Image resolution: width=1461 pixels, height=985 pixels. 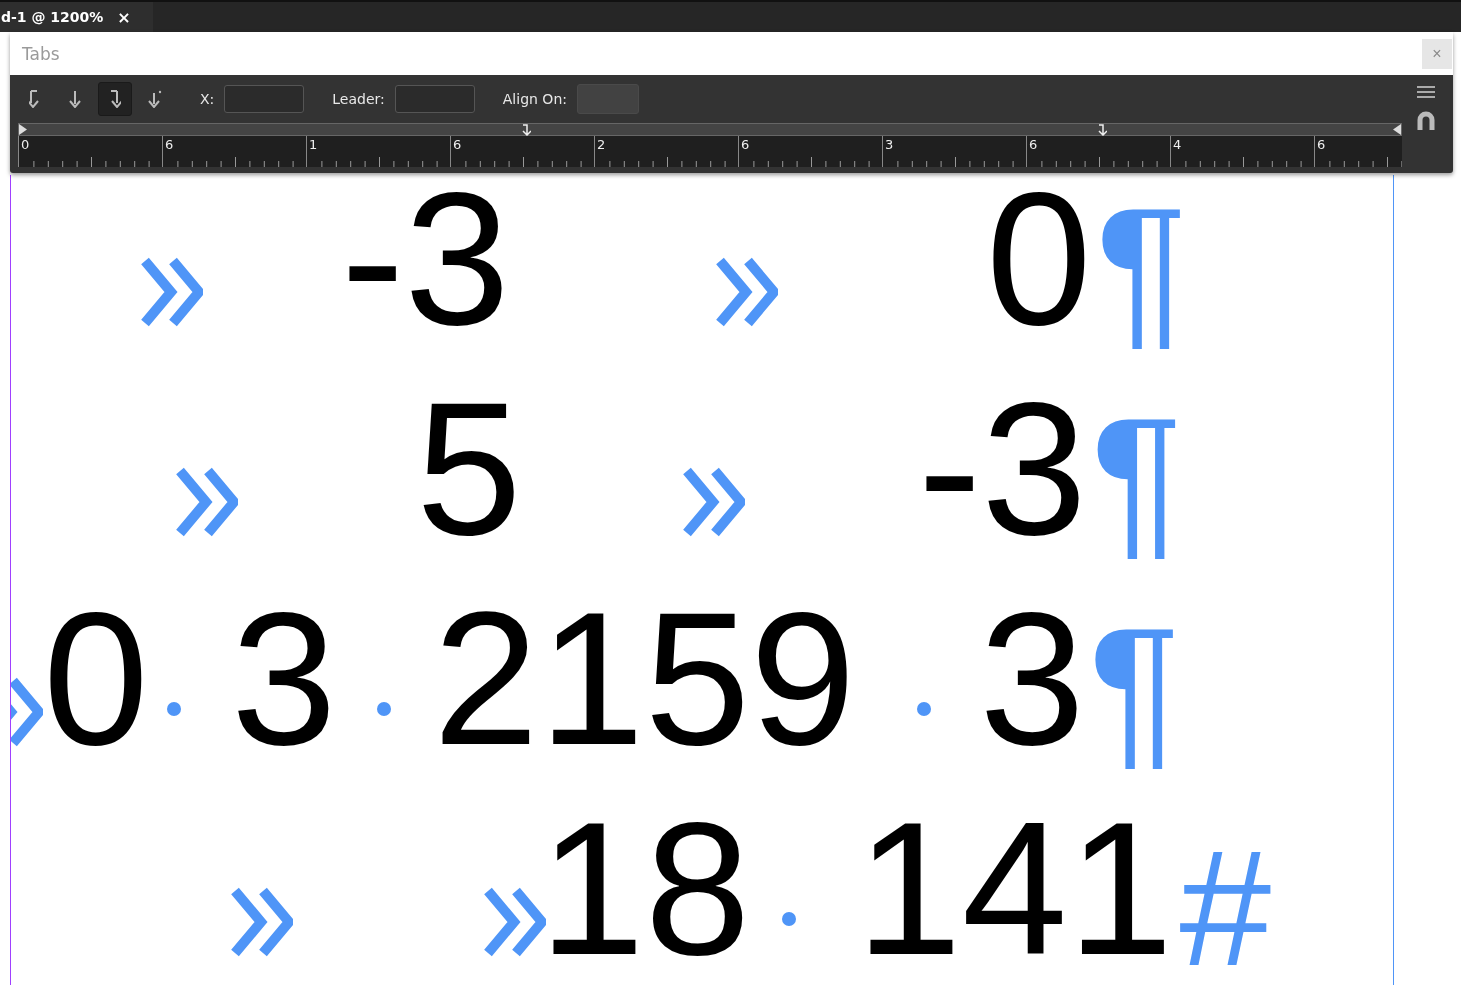 I want to click on tab-type-button, so click(x=115, y=99).